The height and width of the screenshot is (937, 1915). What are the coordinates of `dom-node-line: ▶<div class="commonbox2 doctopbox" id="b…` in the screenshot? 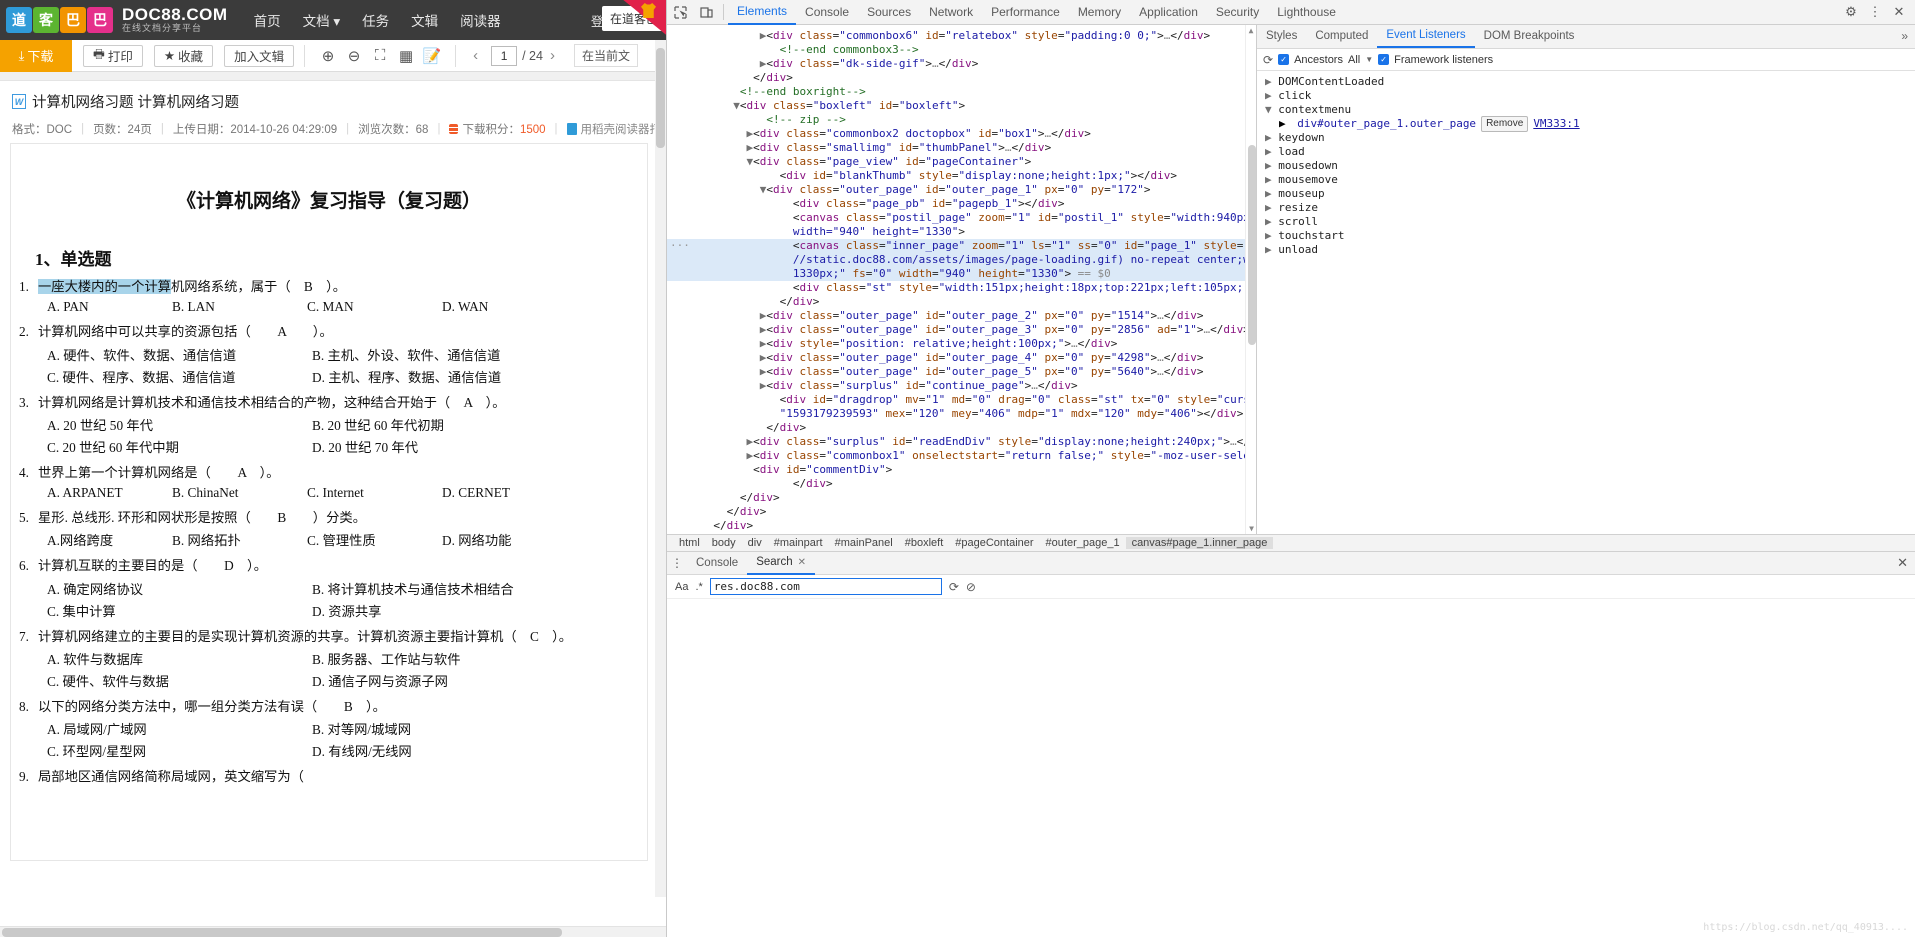 It's located at (961, 134).